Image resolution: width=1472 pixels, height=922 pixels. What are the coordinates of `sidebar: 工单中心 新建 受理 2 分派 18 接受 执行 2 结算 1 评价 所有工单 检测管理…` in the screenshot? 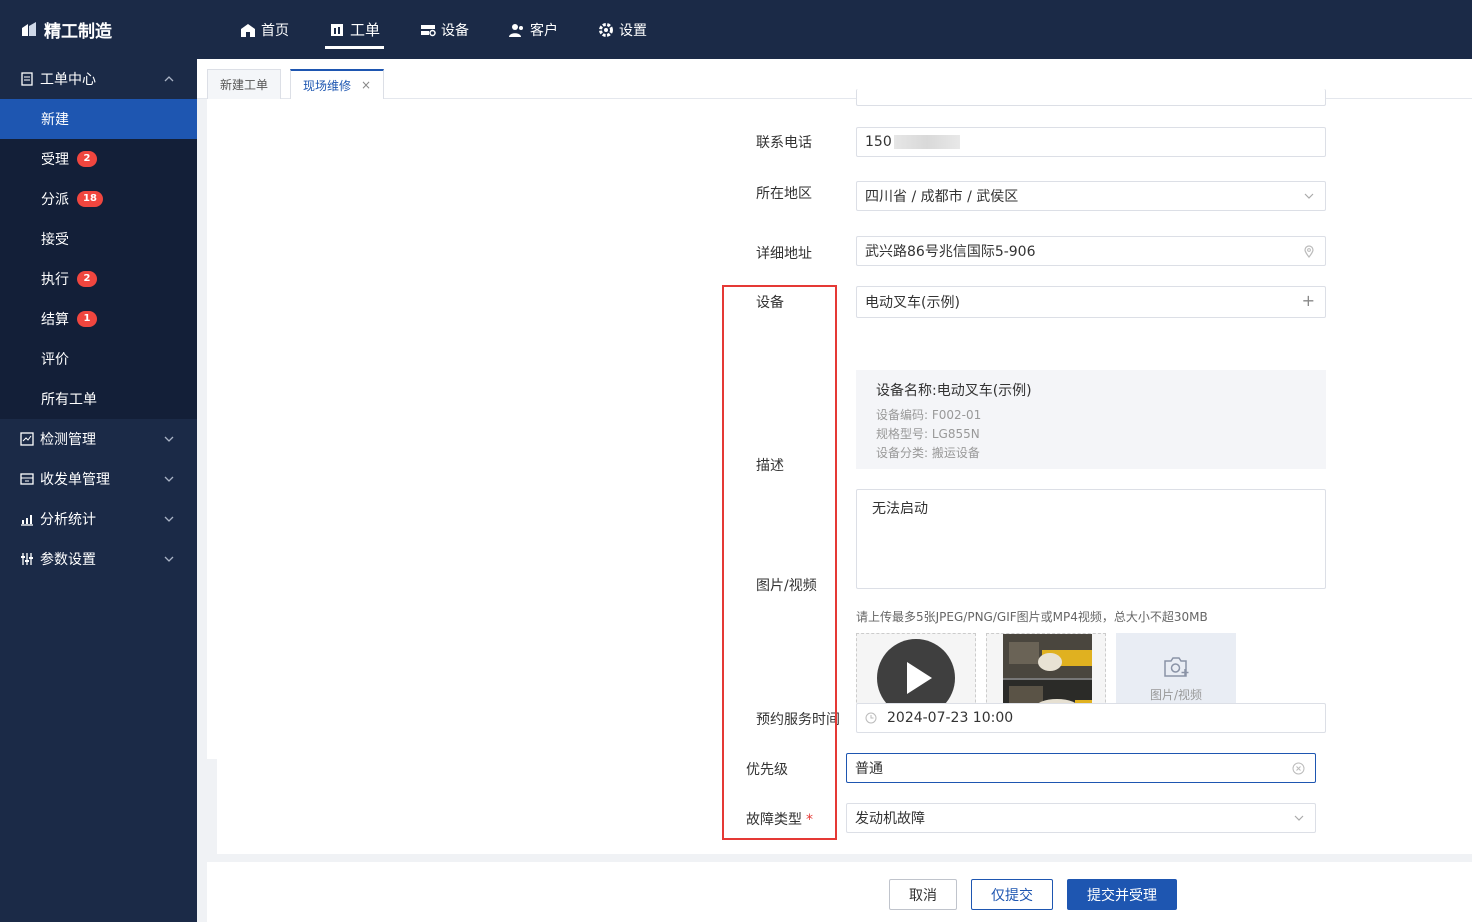 It's located at (98, 490).